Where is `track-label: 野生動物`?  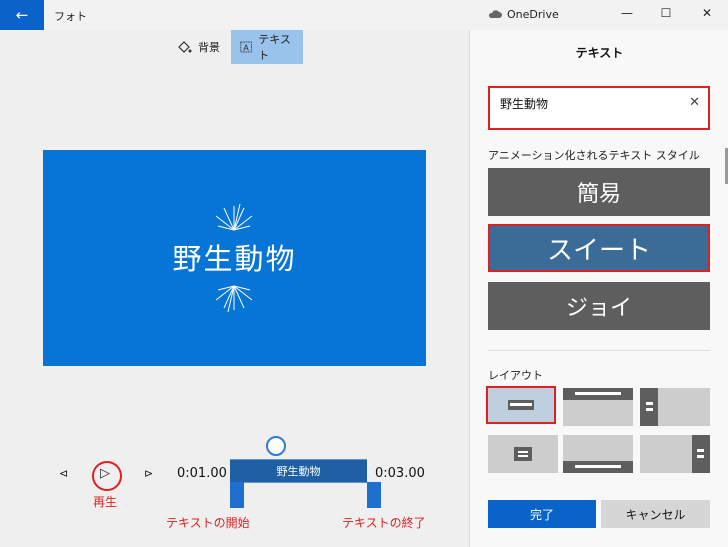
track-label: 野生動物 is located at coordinates (298, 471).